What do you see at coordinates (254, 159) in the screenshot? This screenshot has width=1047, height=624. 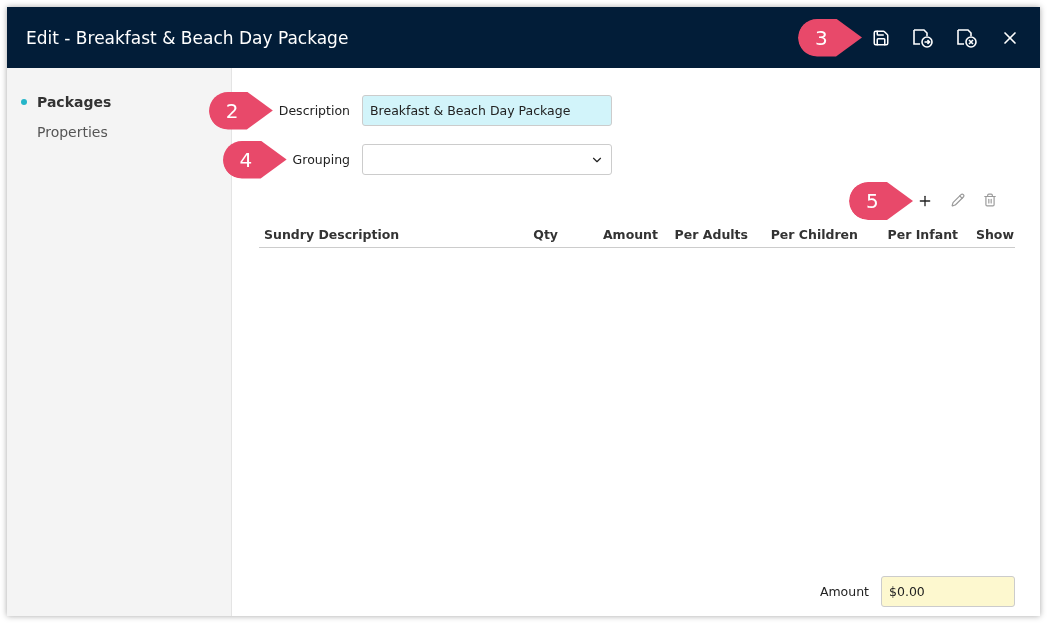 I see `callout-marker: 4` at bounding box center [254, 159].